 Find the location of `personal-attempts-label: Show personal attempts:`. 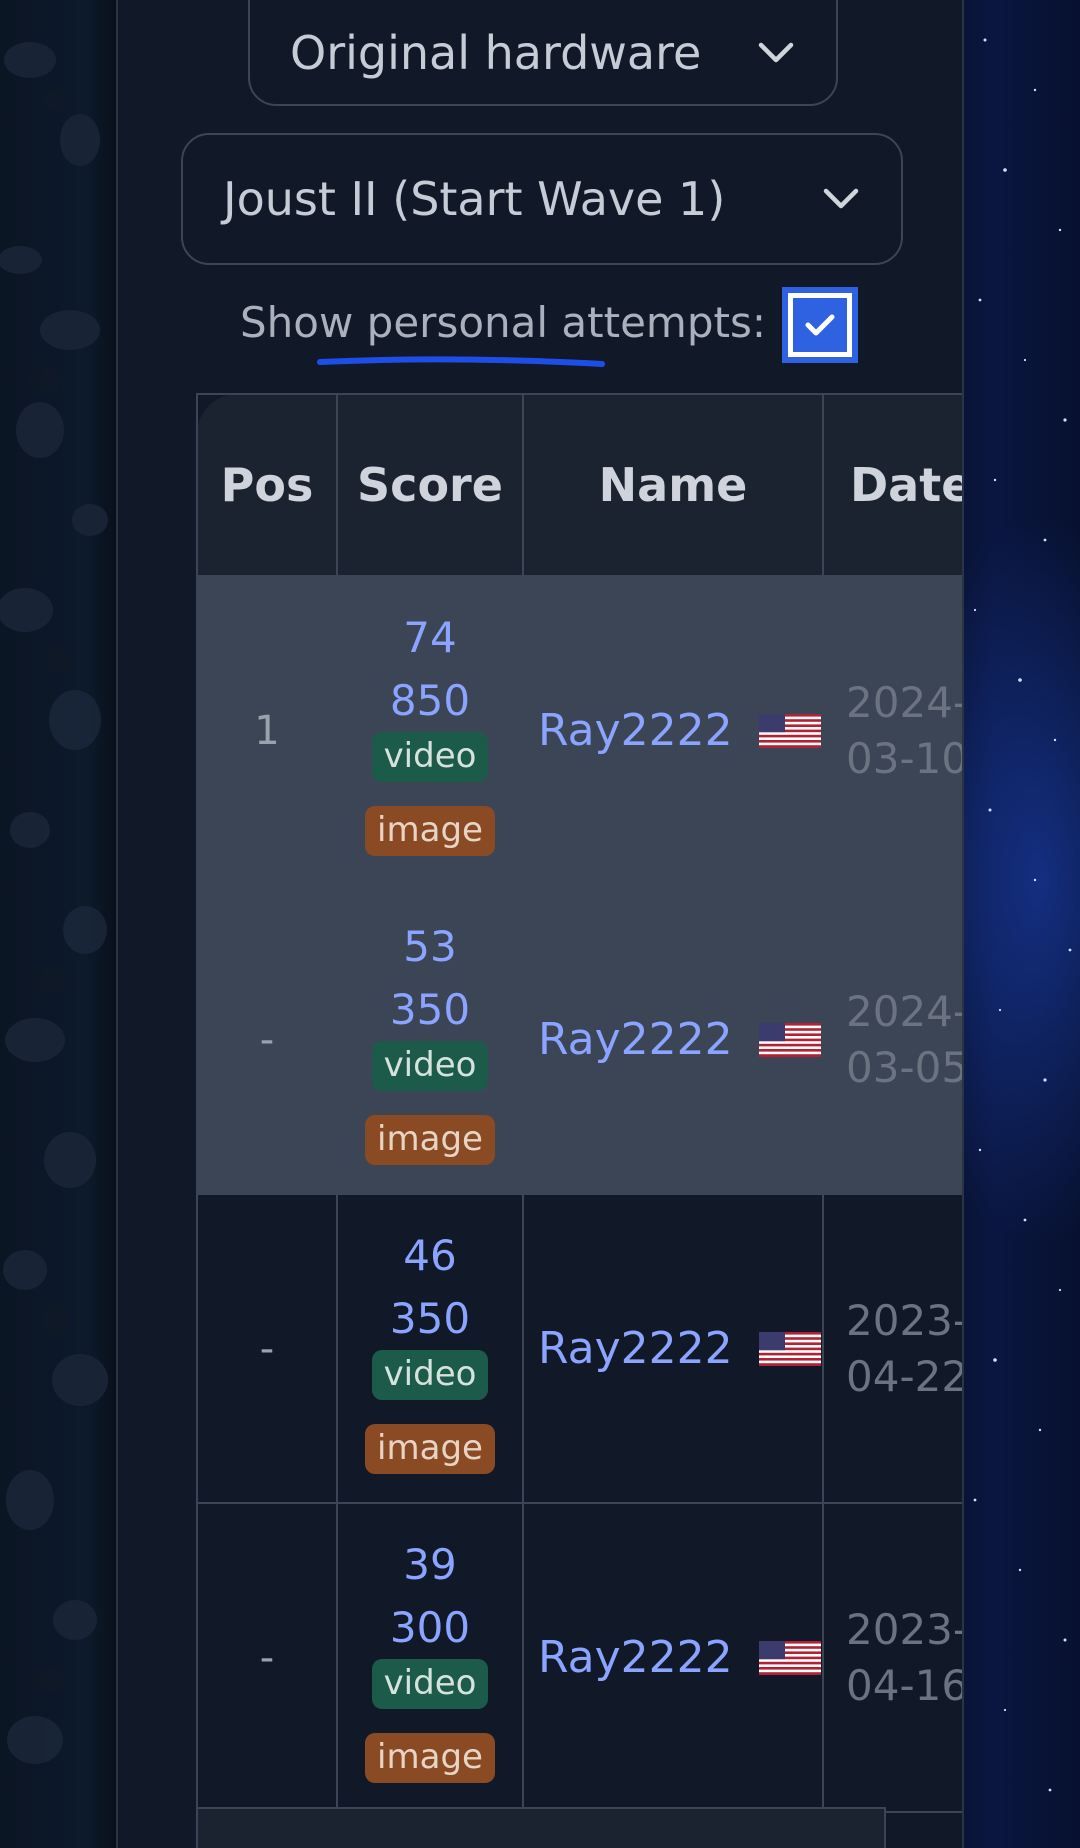

personal-attempts-label: Show personal attempts: is located at coordinates (503, 322).